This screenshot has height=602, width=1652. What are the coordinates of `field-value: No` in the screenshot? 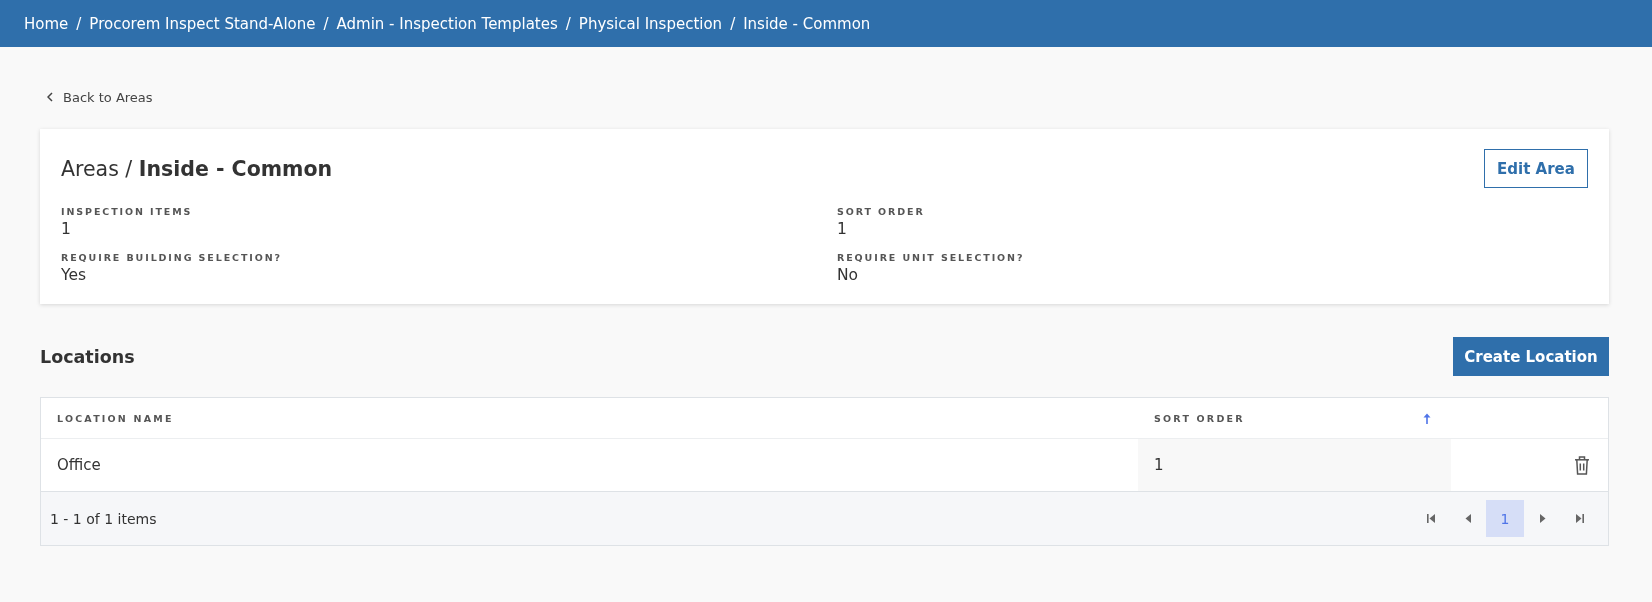 It's located at (848, 275).